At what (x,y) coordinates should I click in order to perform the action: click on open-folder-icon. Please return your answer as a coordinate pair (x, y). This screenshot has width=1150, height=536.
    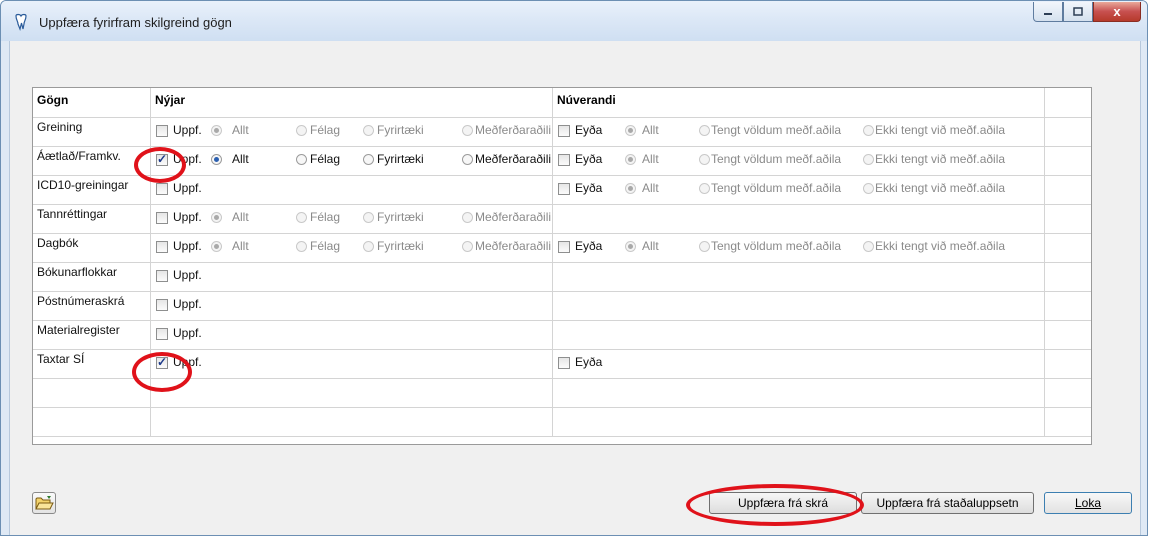
    Looking at the image, I should click on (44, 503).